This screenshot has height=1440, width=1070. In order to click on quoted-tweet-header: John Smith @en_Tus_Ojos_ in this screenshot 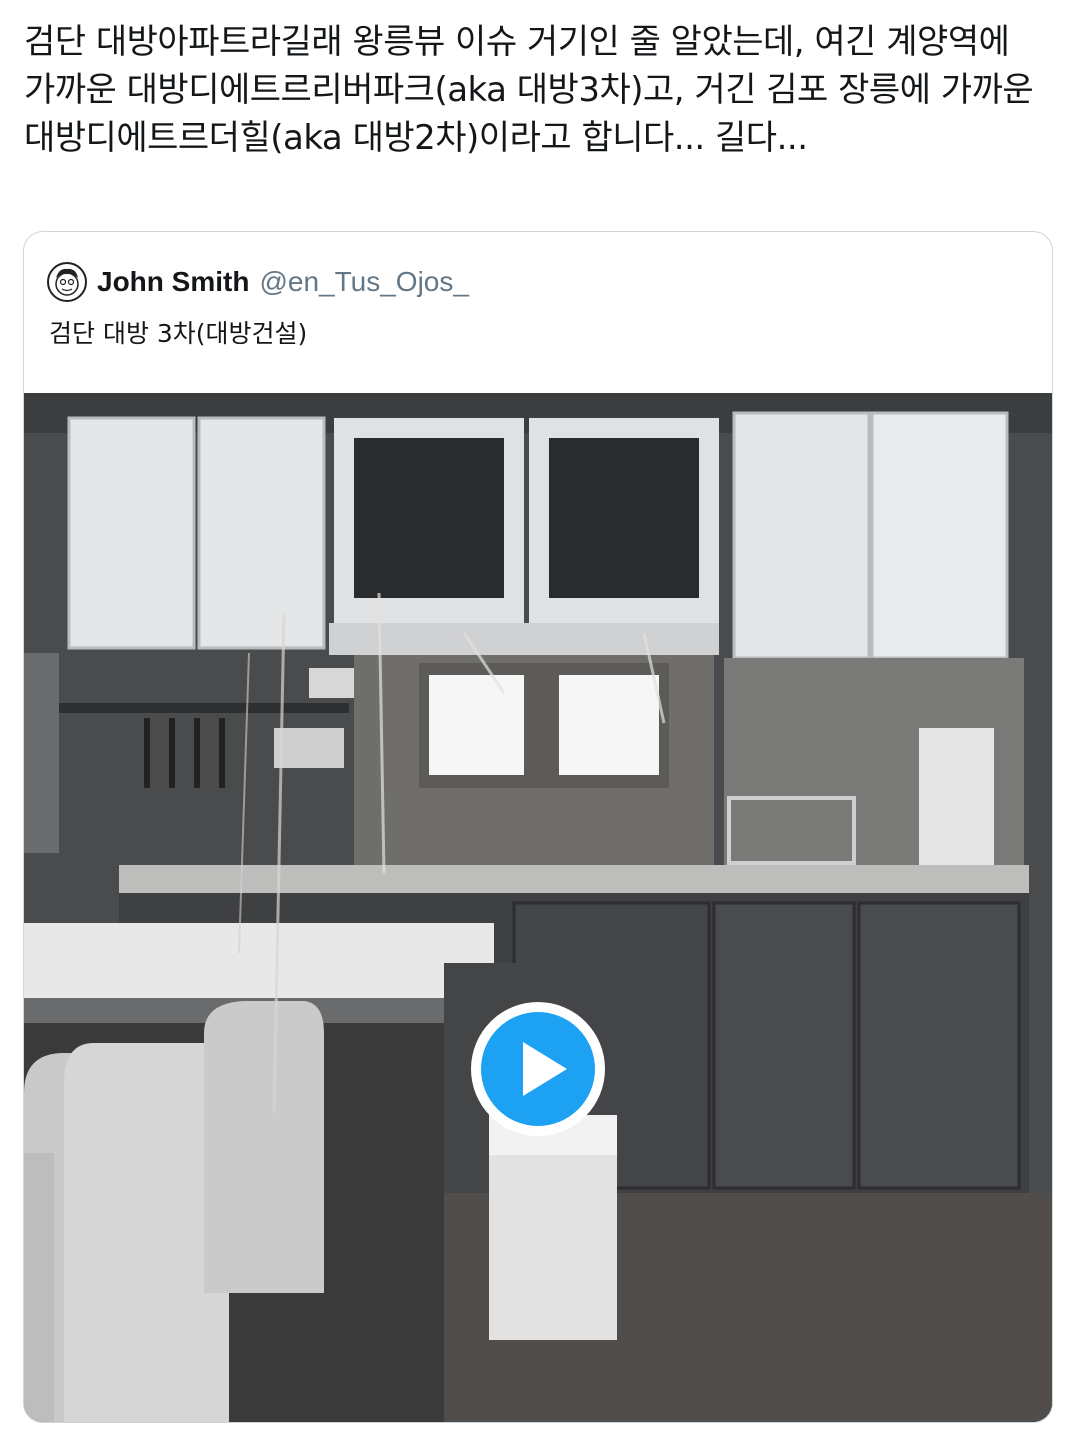, I will do `click(258, 282)`.